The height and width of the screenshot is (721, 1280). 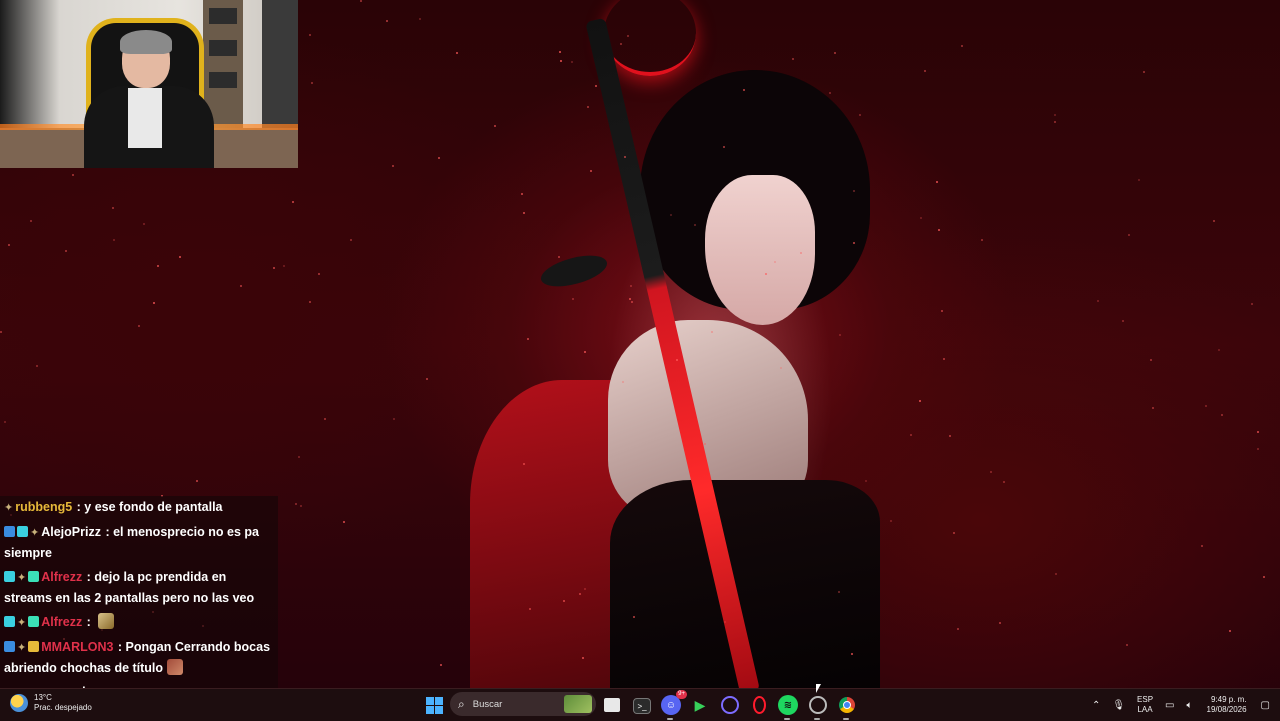 I want to click on weather-temp: 13°C, so click(x=43, y=697).